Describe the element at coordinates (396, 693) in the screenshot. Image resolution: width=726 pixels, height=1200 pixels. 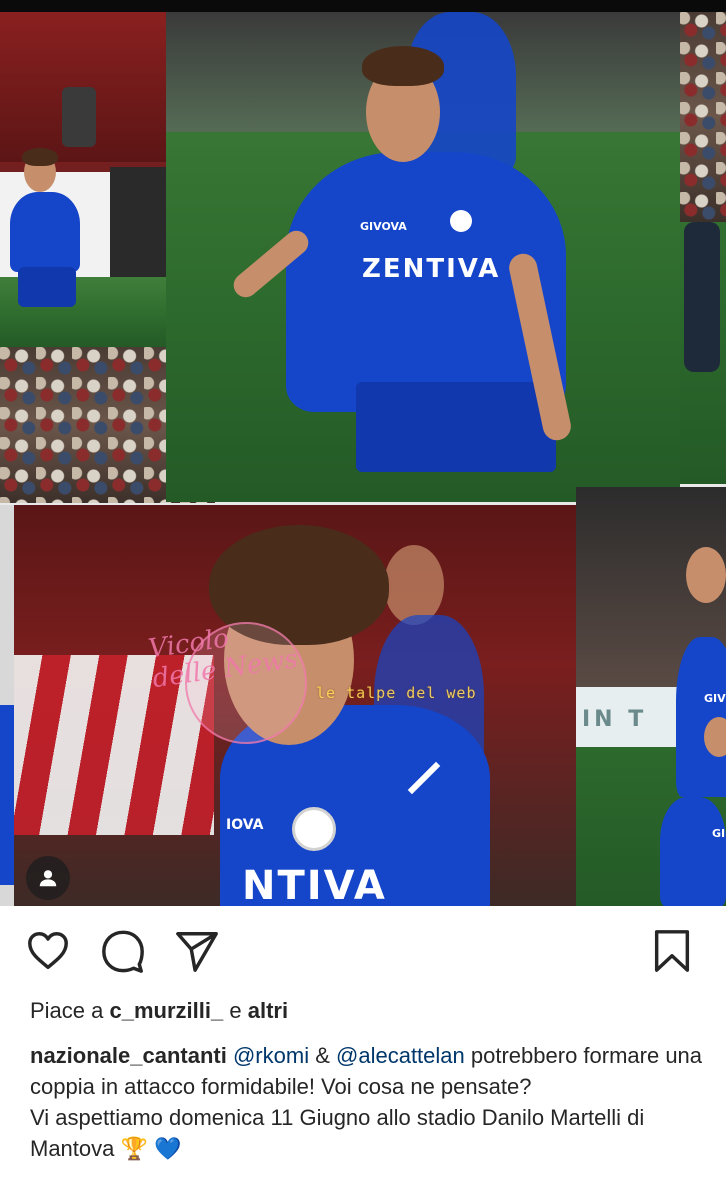
I see `watermark-talpe-text: le talpe del web` at that location.